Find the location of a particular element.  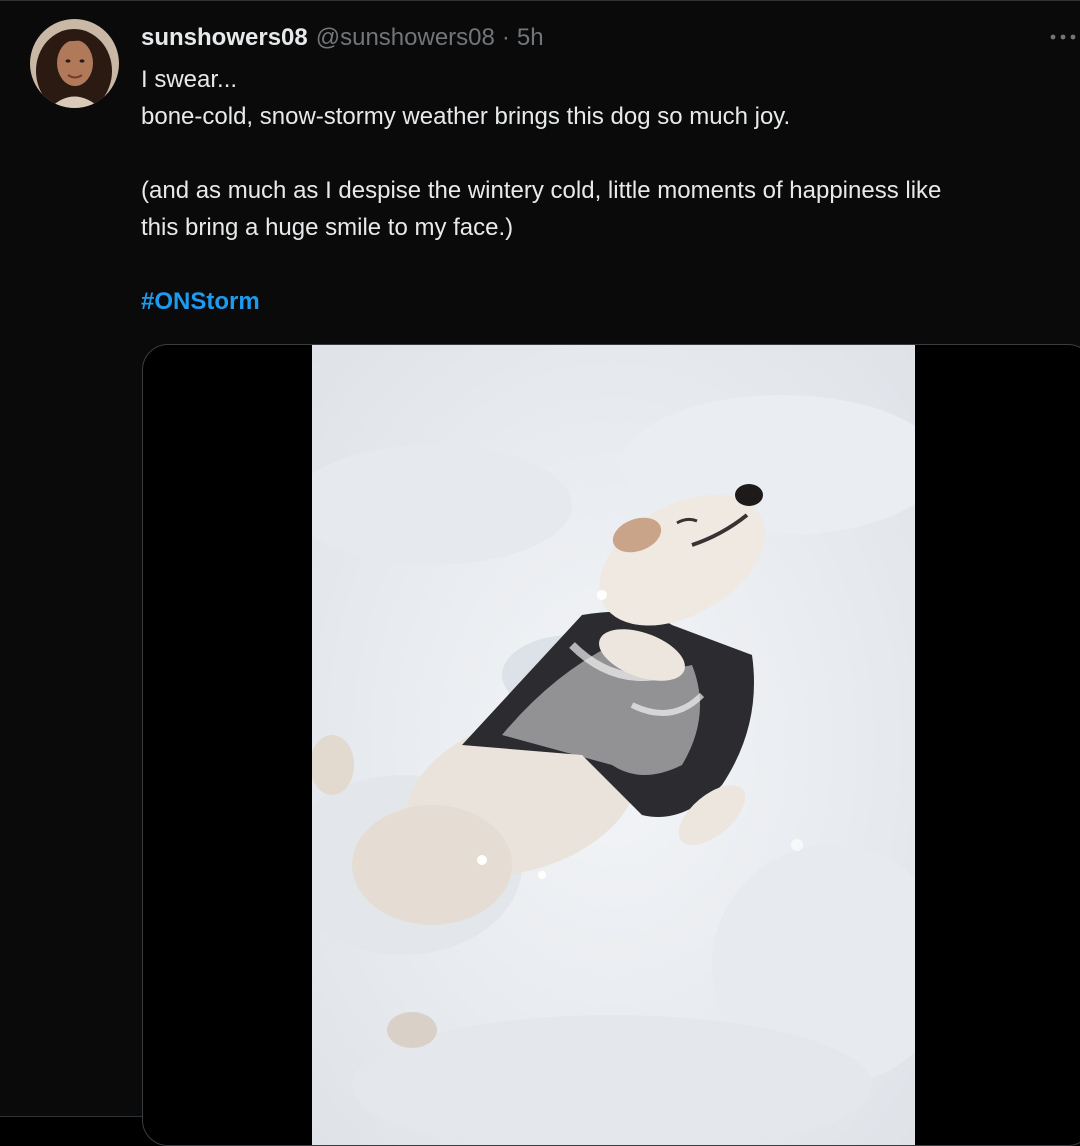

tweet-text-line: this bring a huge smile to my face.) is located at coordinates (327, 227).